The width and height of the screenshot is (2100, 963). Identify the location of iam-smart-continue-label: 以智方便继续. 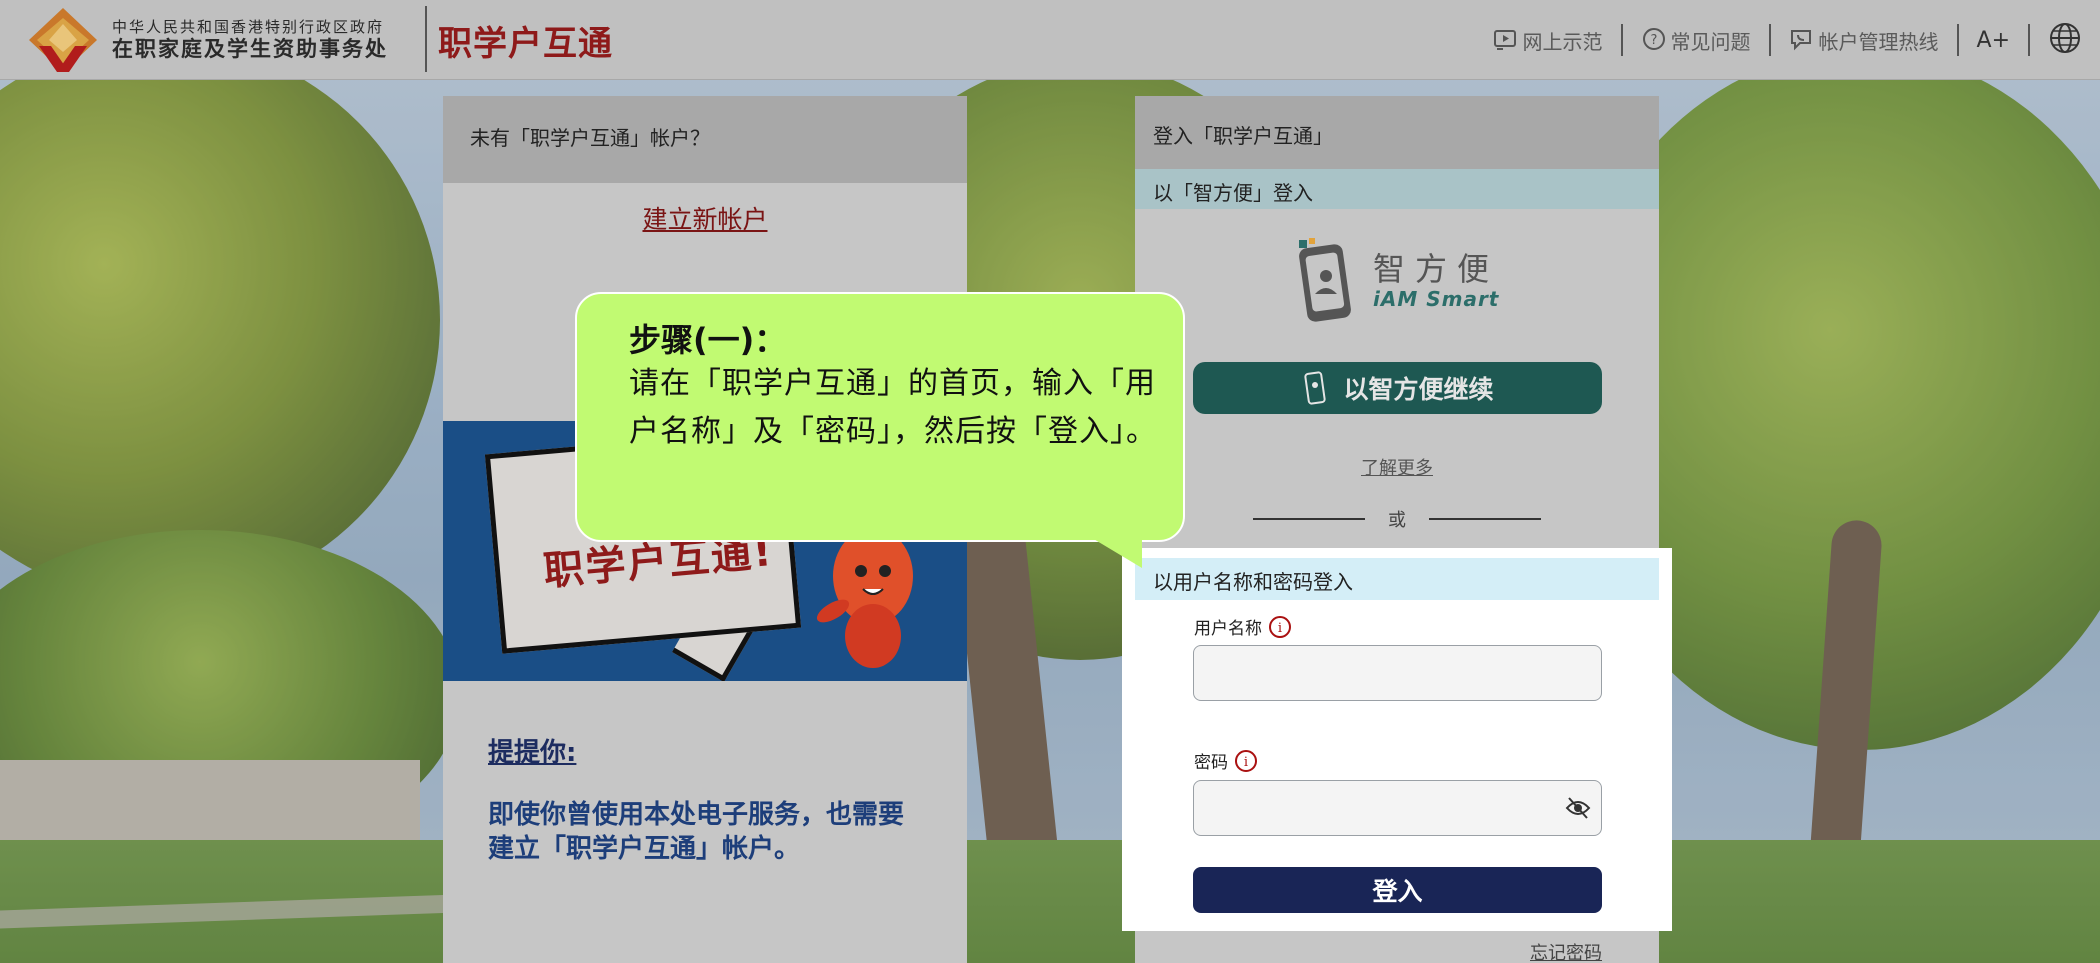
(1418, 389).